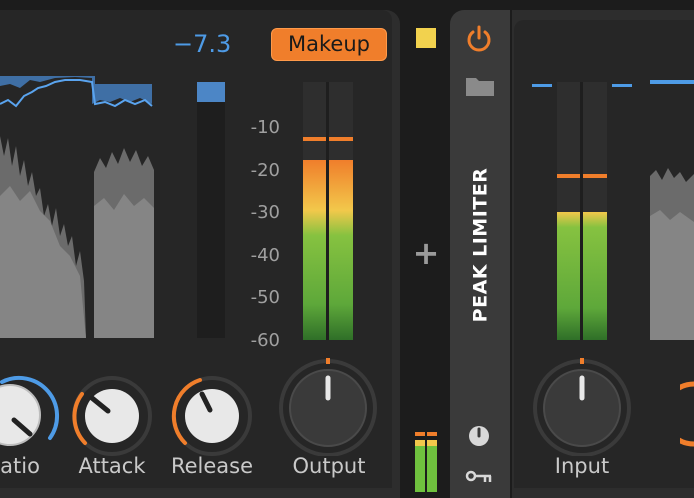 This screenshot has height=498, width=694. Describe the element at coordinates (479, 38) in the screenshot. I see `power-icon` at that location.